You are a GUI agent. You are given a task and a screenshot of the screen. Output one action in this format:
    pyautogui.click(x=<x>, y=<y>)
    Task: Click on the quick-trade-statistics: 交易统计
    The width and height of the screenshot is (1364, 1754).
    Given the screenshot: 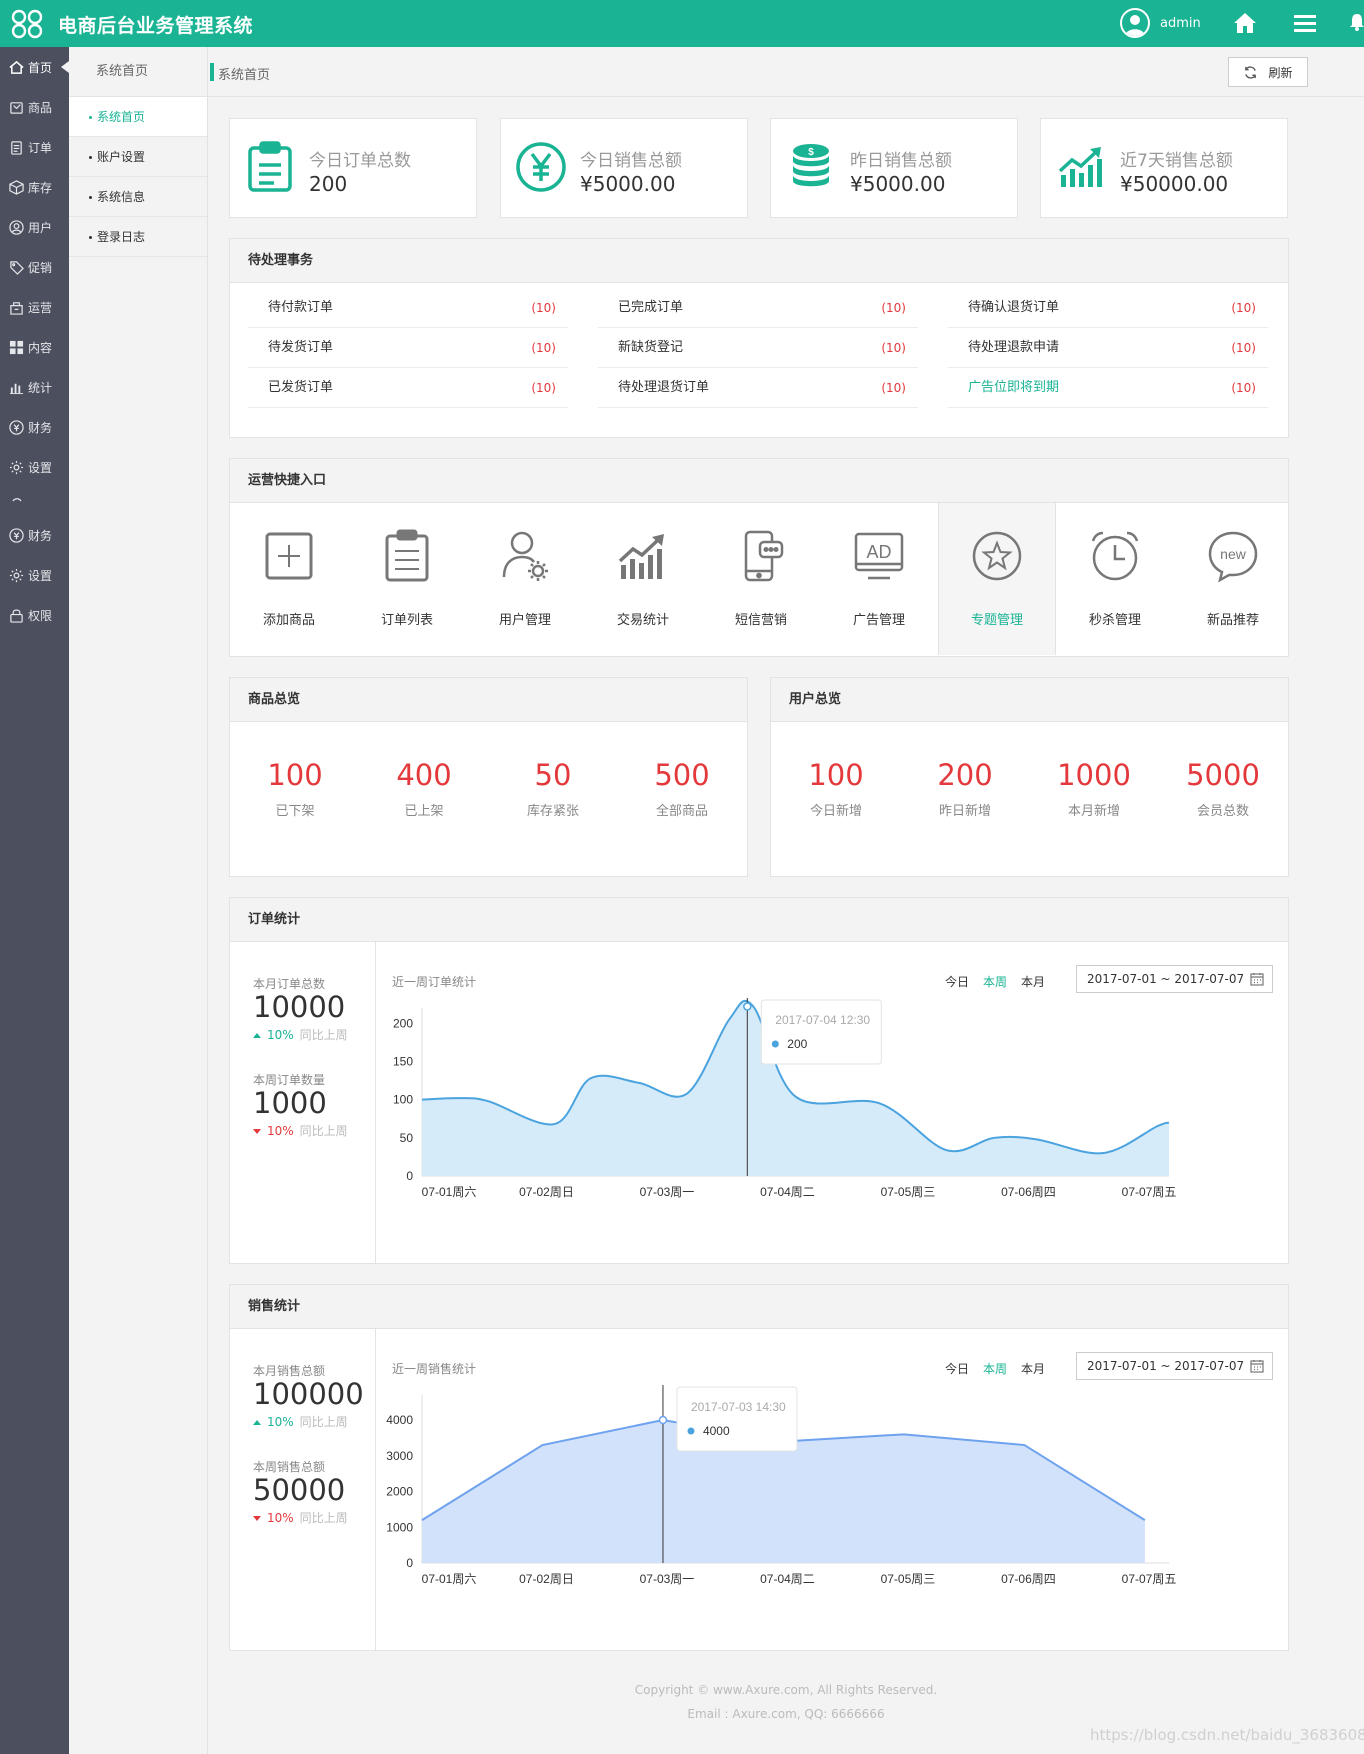 What is the action you would take?
    pyautogui.click(x=643, y=579)
    